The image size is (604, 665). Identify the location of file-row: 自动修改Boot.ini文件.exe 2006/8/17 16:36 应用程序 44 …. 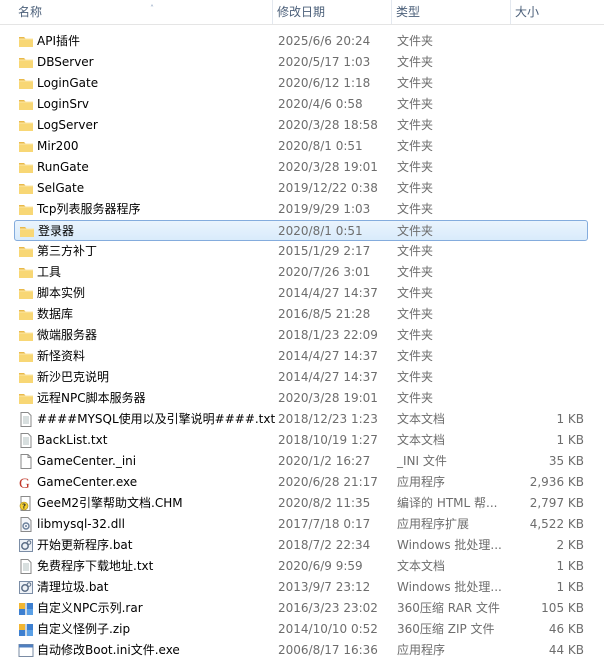
(302, 650).